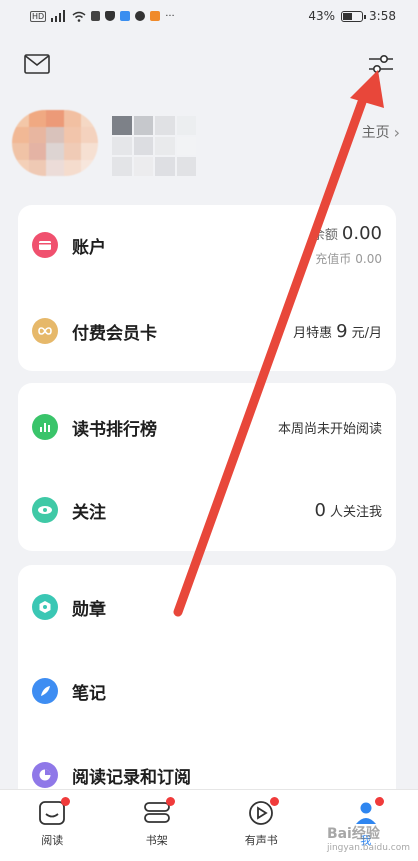 The width and height of the screenshot is (418, 861). What do you see at coordinates (102, 16) in the screenshot?
I see `status-left: HD ···` at bounding box center [102, 16].